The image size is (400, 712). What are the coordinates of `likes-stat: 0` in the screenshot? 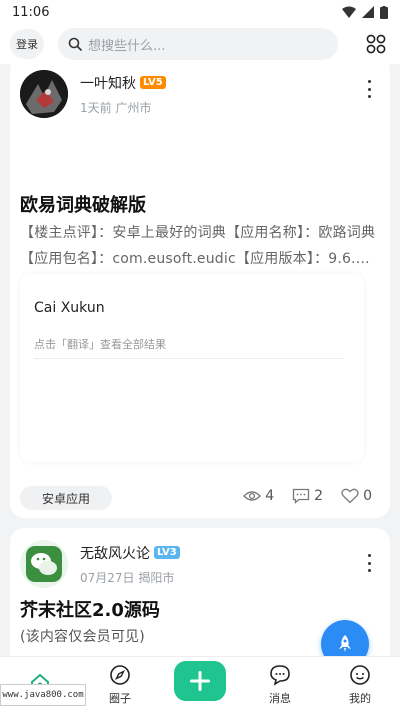 It's located at (356, 496).